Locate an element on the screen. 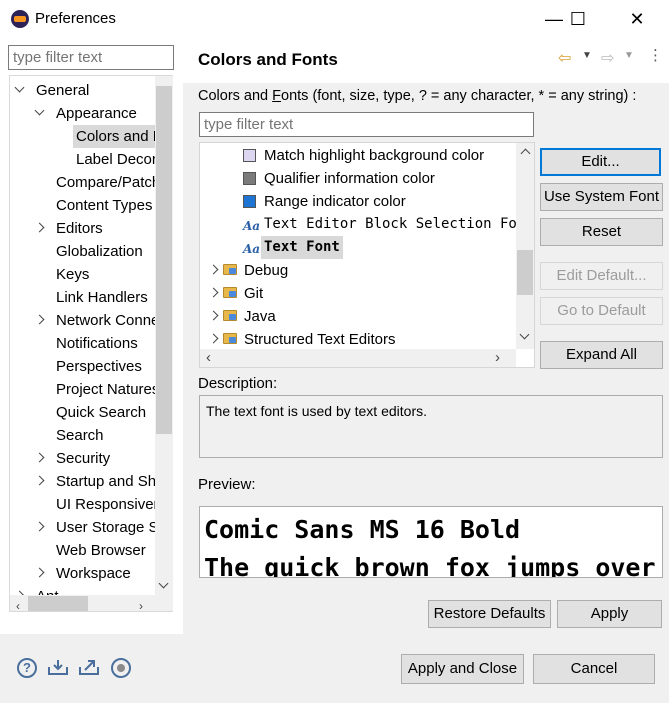  back-dropdown-icon: ▼ is located at coordinates (587, 55).